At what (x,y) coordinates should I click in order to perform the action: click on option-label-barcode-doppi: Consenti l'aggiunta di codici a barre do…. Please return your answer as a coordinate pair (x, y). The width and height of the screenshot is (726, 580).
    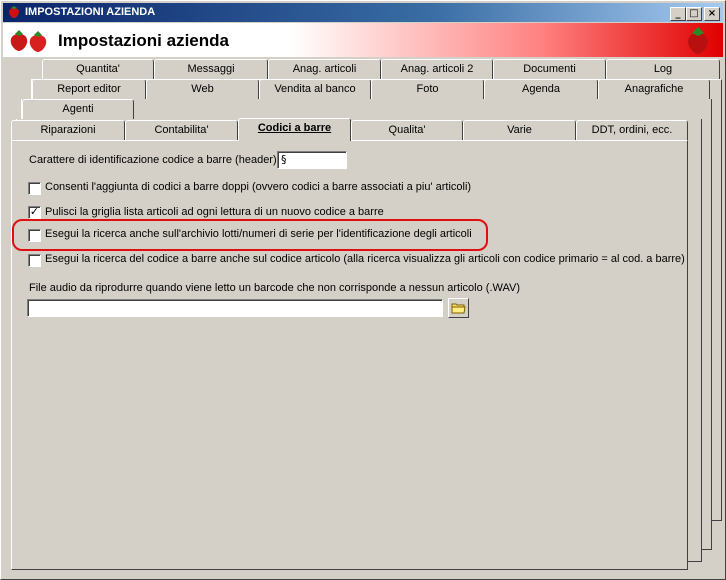
    Looking at the image, I should click on (258, 187).